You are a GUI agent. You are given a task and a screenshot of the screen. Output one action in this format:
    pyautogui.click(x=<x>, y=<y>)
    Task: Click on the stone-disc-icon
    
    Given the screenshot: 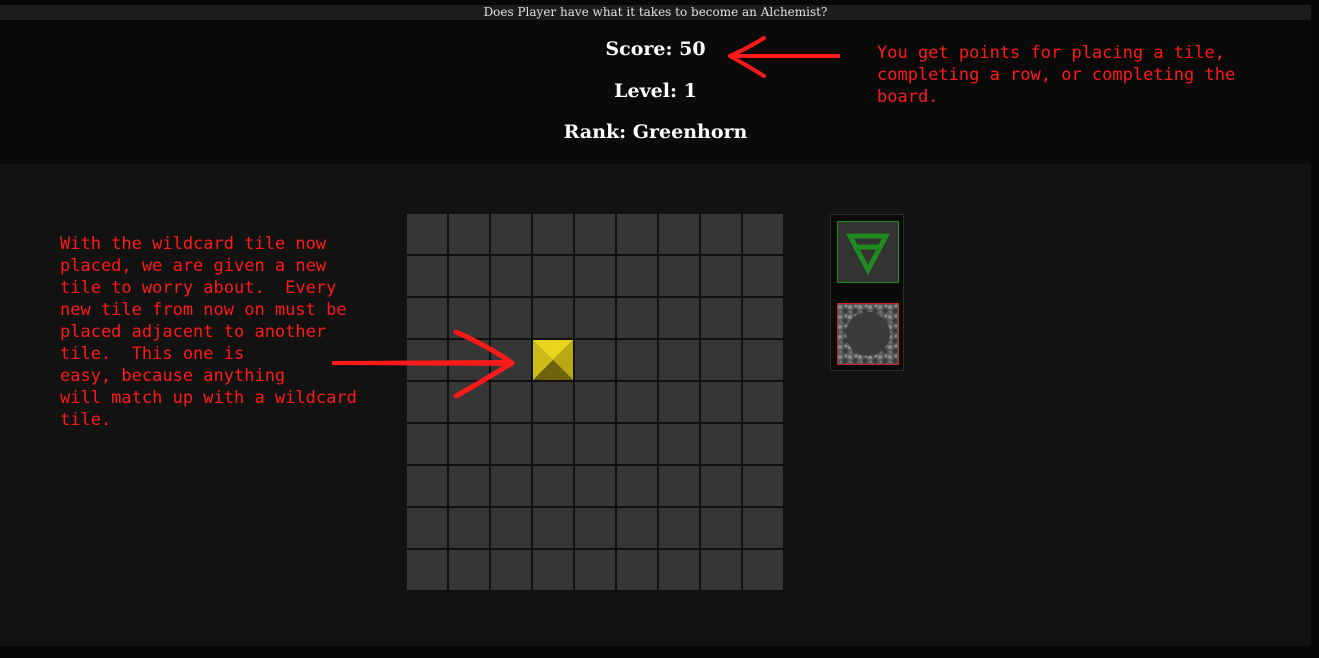 What is the action you would take?
    pyautogui.click(x=868, y=334)
    